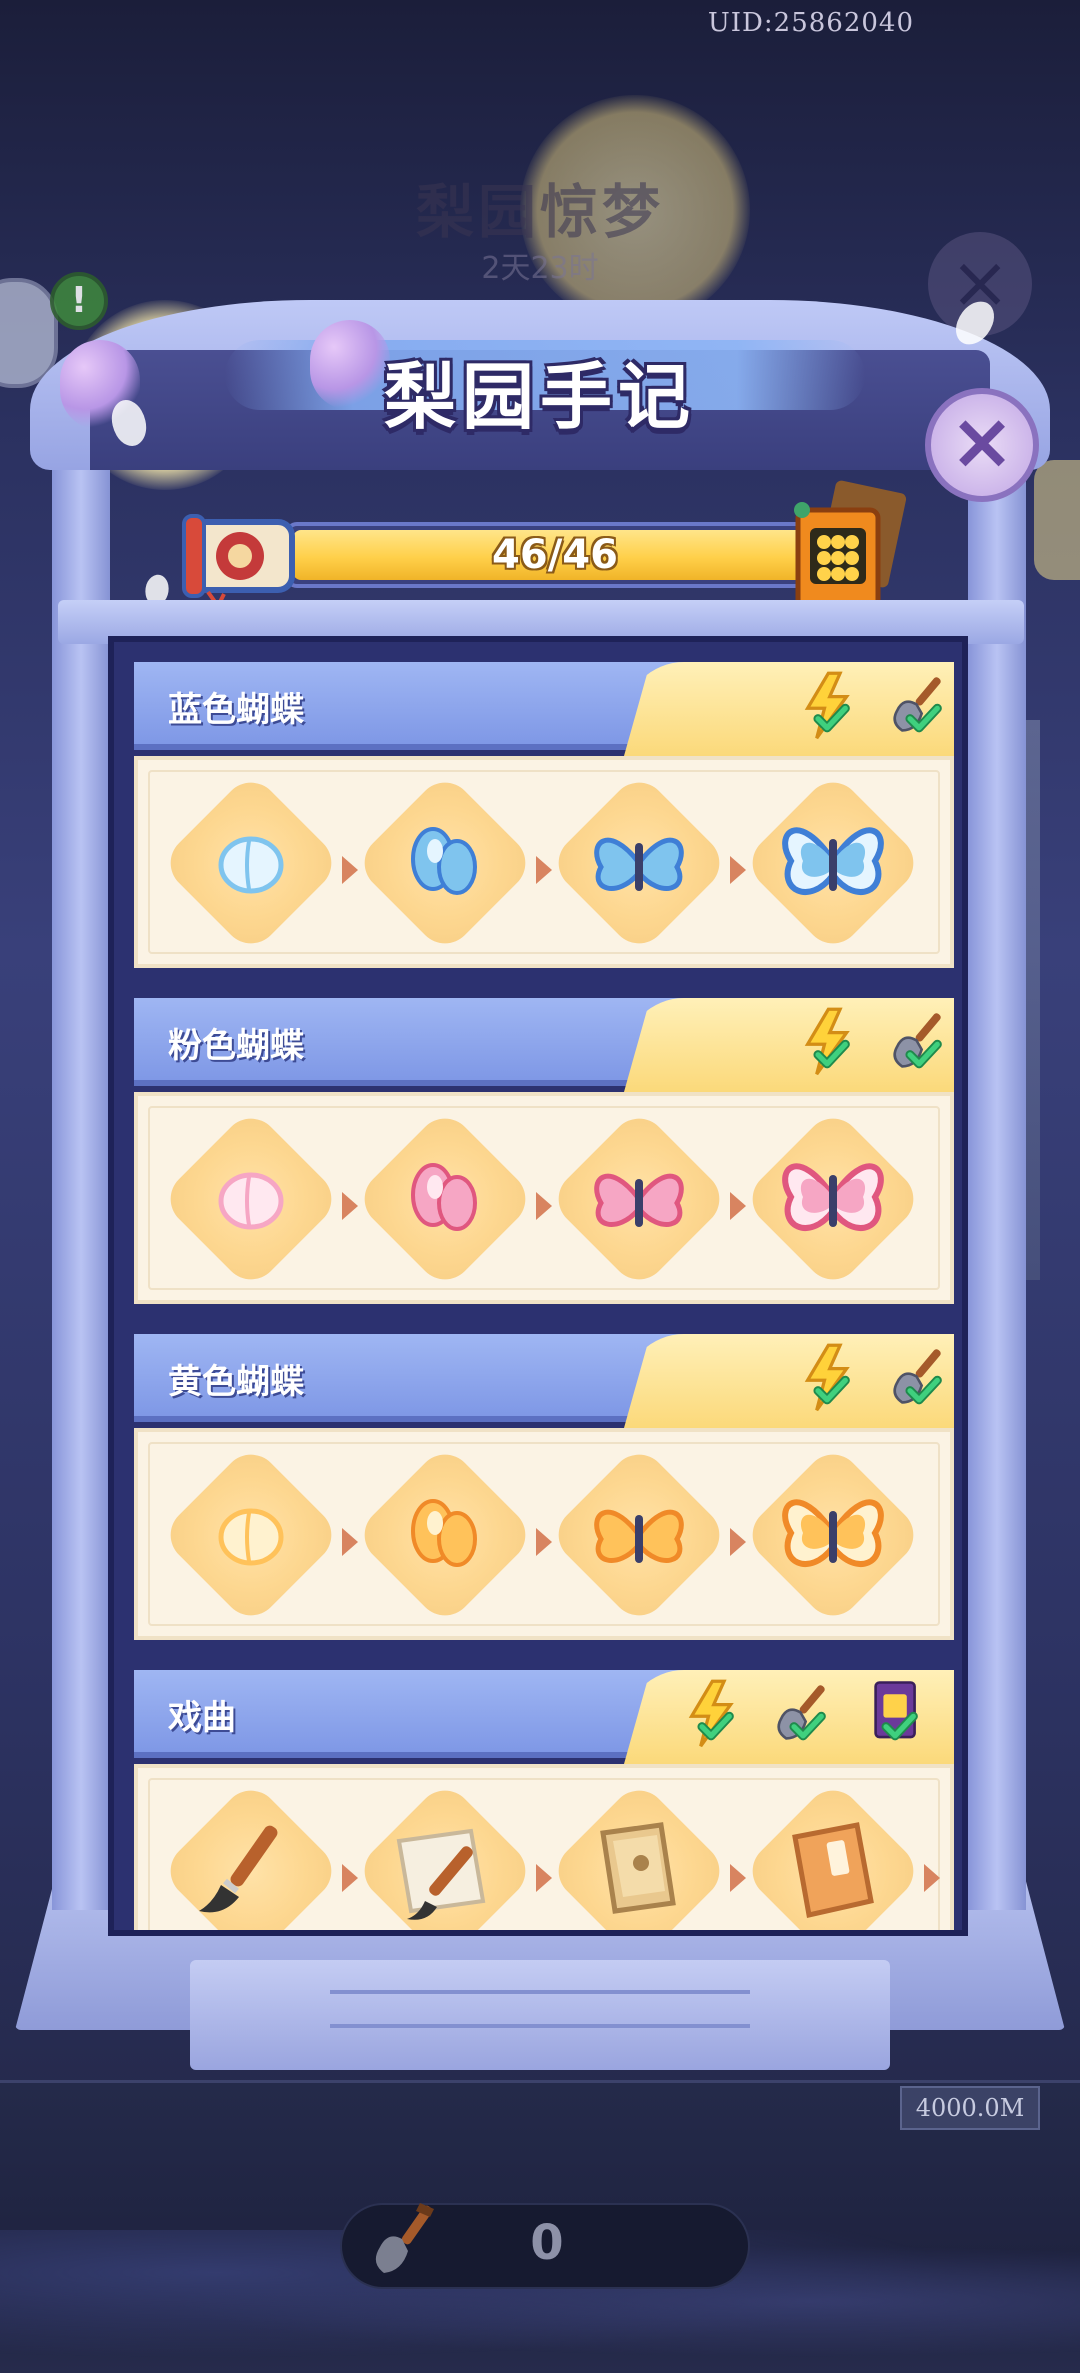 This screenshot has width=1080, height=2373. What do you see at coordinates (982, 445) in the screenshot?
I see `close-button: ×` at bounding box center [982, 445].